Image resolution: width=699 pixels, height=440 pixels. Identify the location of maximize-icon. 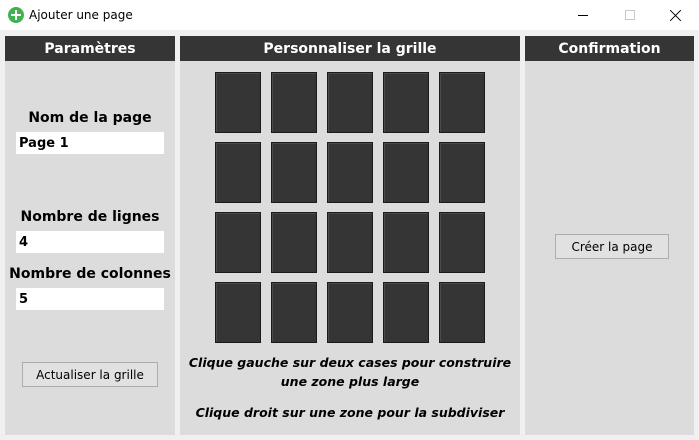
(630, 15).